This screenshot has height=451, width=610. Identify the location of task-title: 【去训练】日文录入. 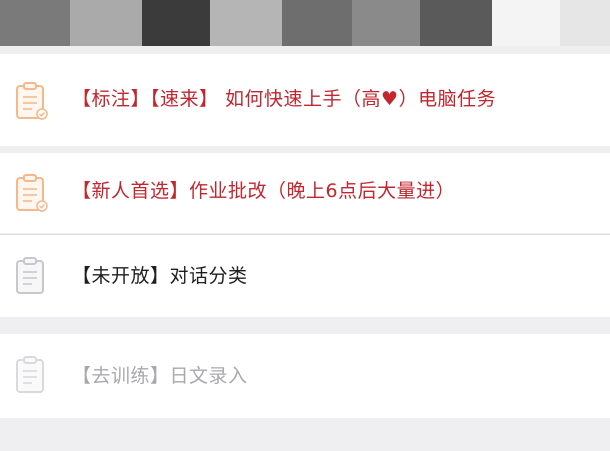
(160, 376).